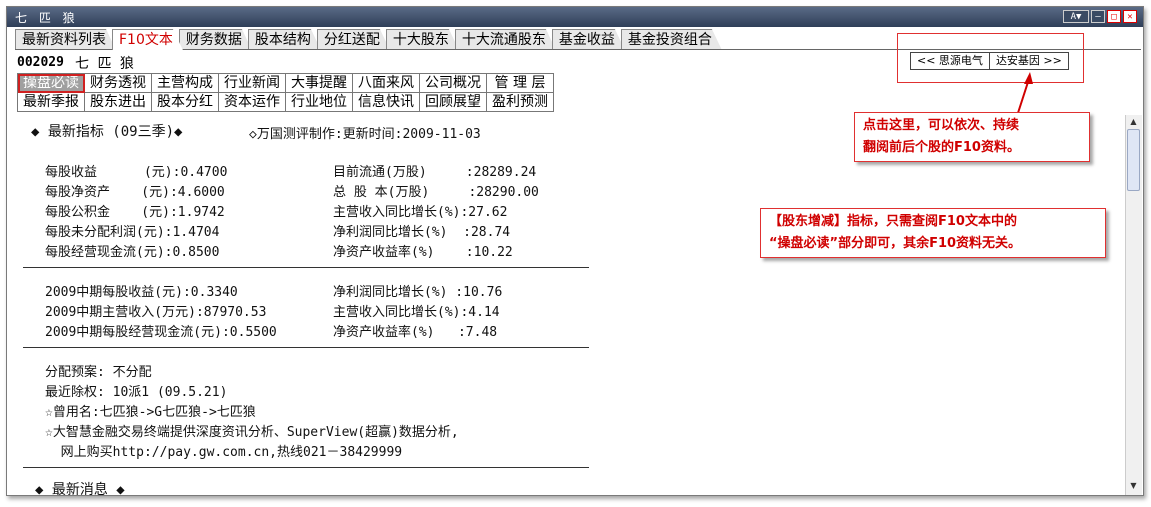 The image size is (1151, 507). Describe the element at coordinates (98, 372) in the screenshot. I see `misc-line: 分配预案: 不分配` at that location.